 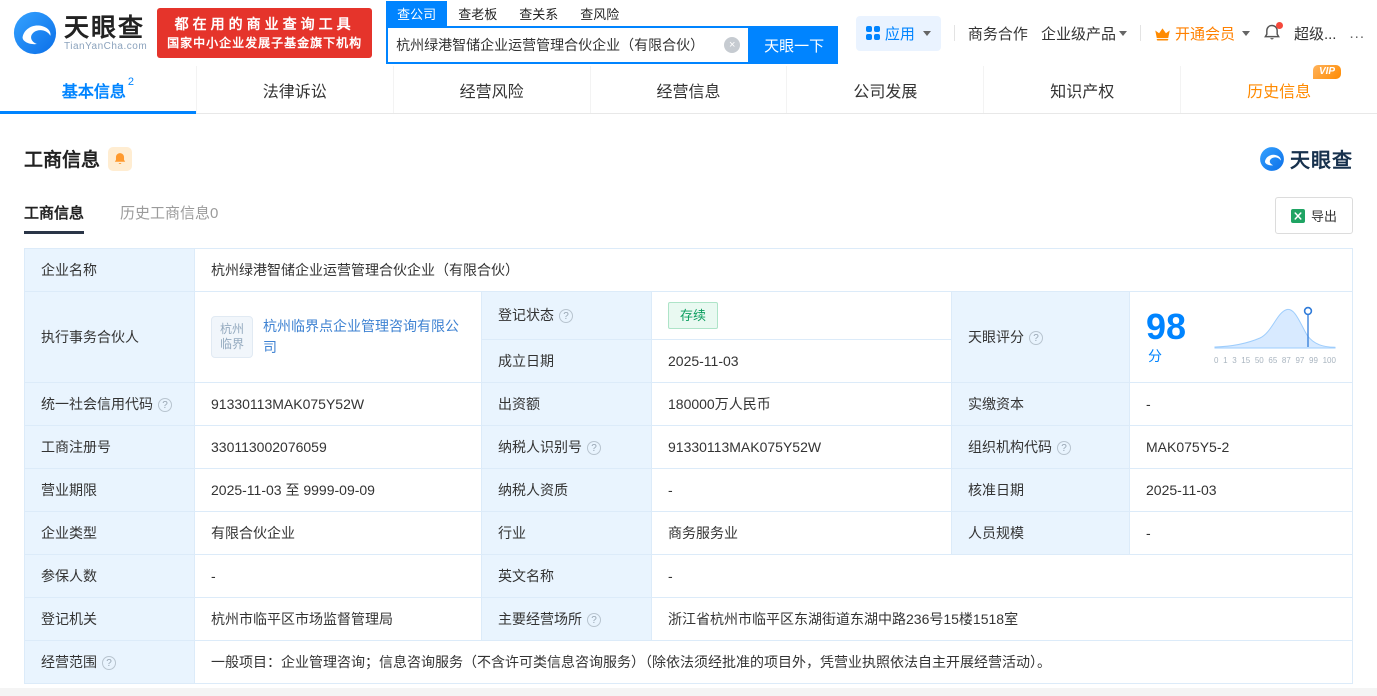 I want to click on export-label: 导出, so click(x=1323, y=216).